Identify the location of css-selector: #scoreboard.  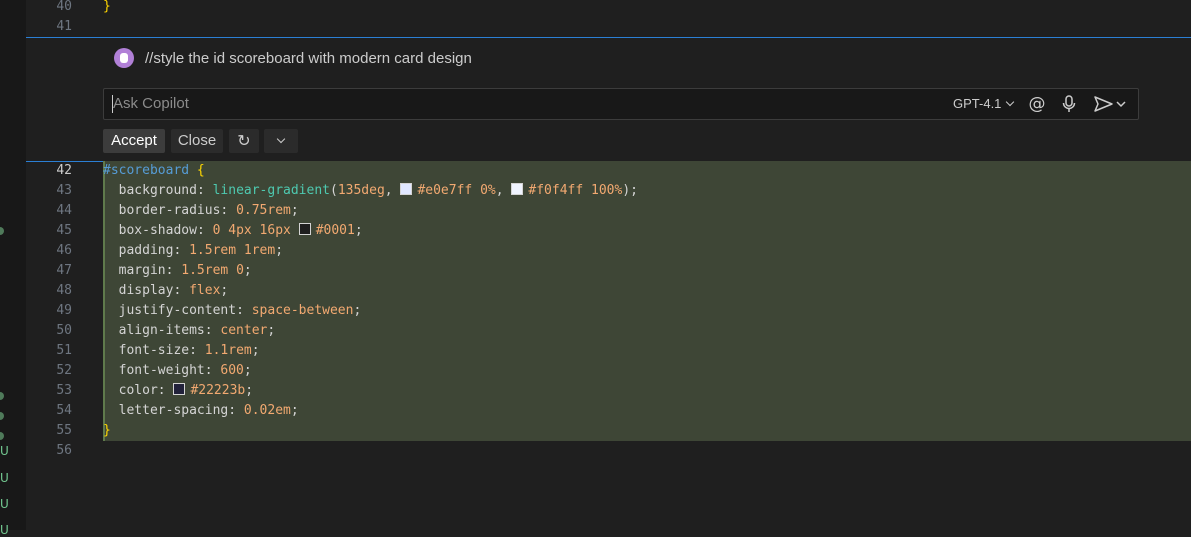
(146, 170).